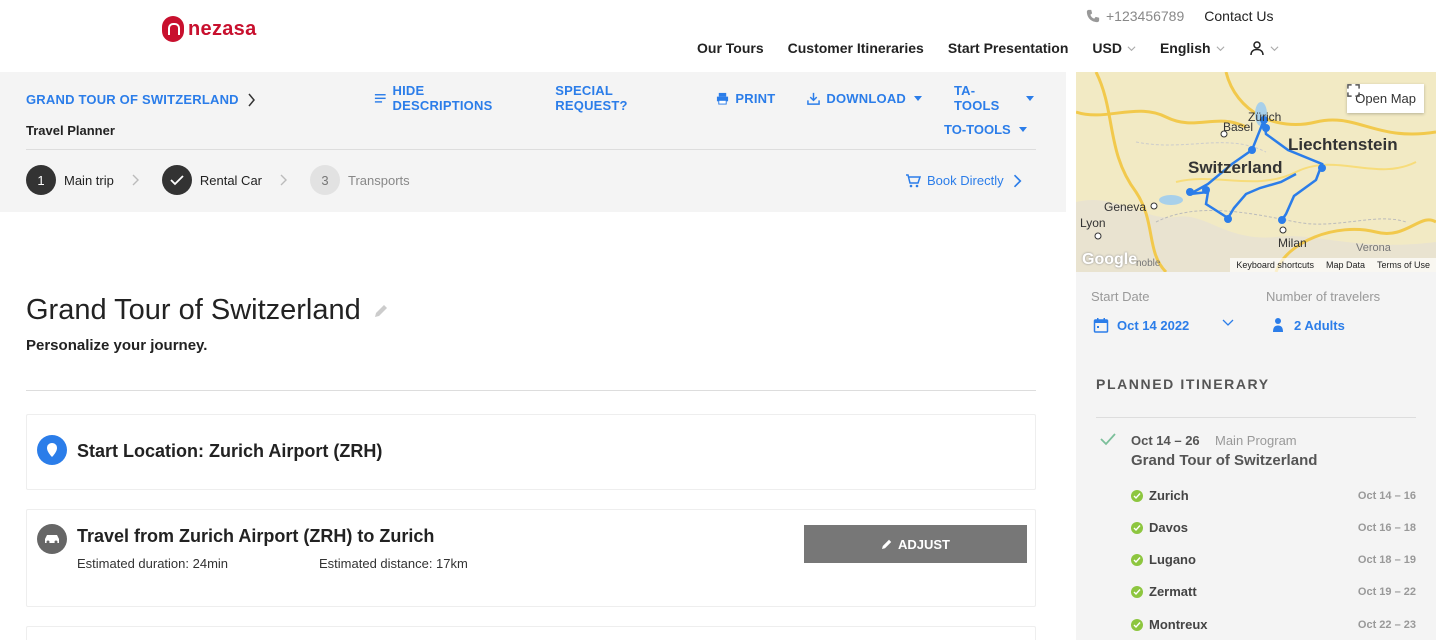  What do you see at coordinates (1183, 384) in the screenshot?
I see `planned-itinerary-title: PLANNED ITINERARY` at bounding box center [1183, 384].